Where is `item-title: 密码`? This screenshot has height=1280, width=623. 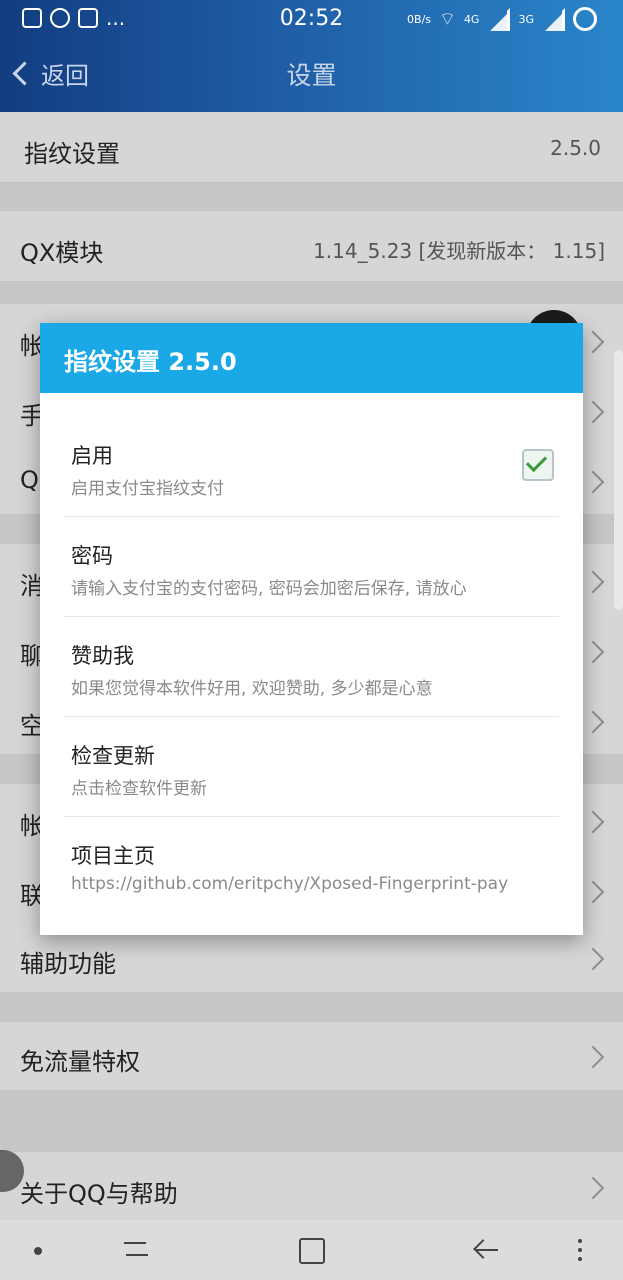
item-title: 密码 is located at coordinates (92, 556).